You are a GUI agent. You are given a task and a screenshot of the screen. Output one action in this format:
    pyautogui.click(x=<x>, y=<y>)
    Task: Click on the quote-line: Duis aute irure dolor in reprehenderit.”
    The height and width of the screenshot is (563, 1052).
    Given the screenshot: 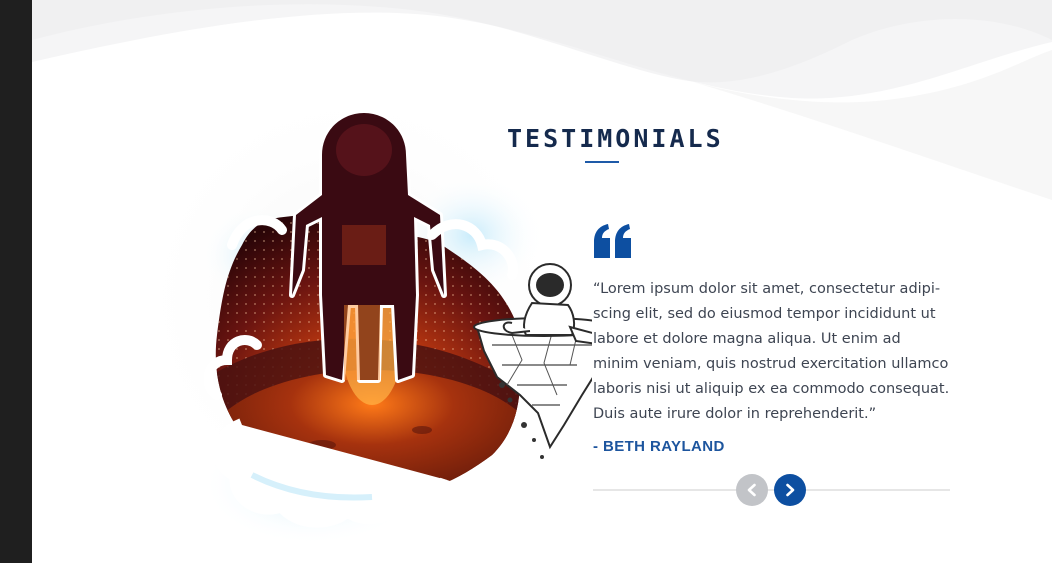 What is the action you would take?
    pyautogui.click(x=735, y=414)
    